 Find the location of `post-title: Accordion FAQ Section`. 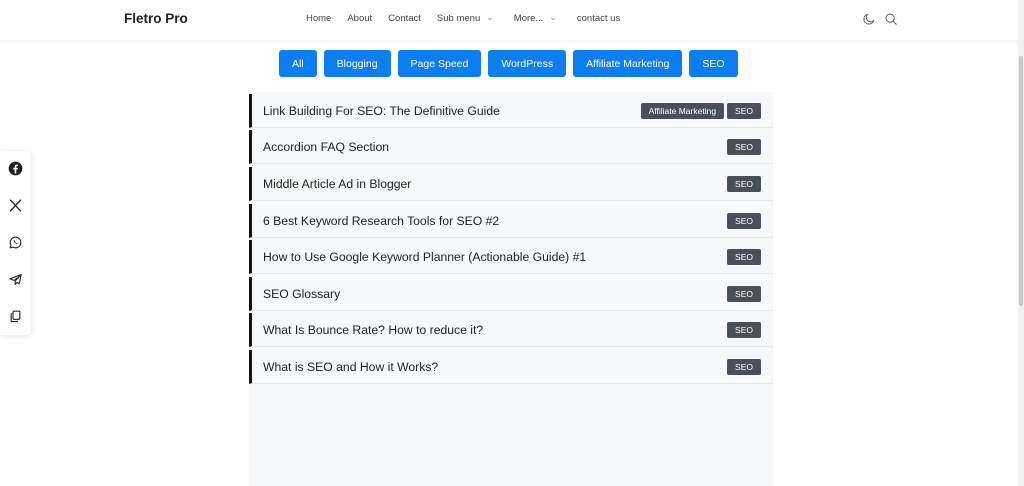

post-title: Accordion FAQ Section is located at coordinates (326, 147).